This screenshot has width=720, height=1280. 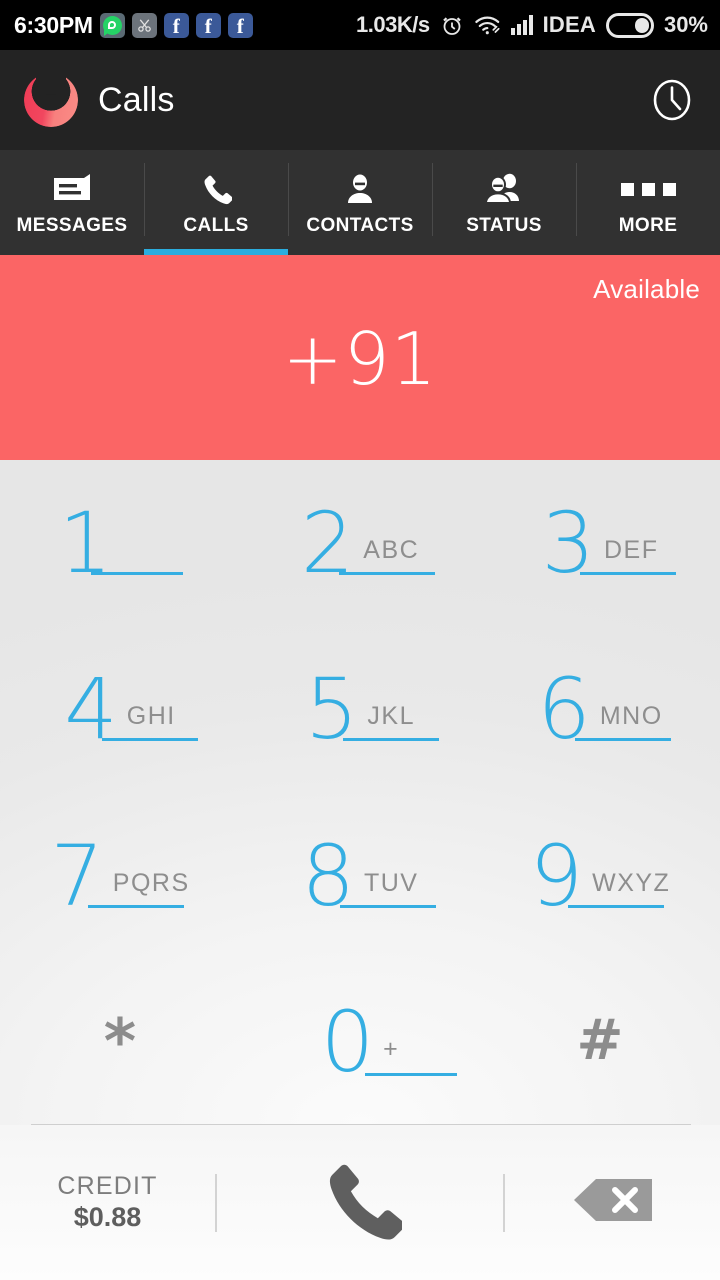 What do you see at coordinates (328, 875) in the screenshot?
I see `key-digit: 8` at bounding box center [328, 875].